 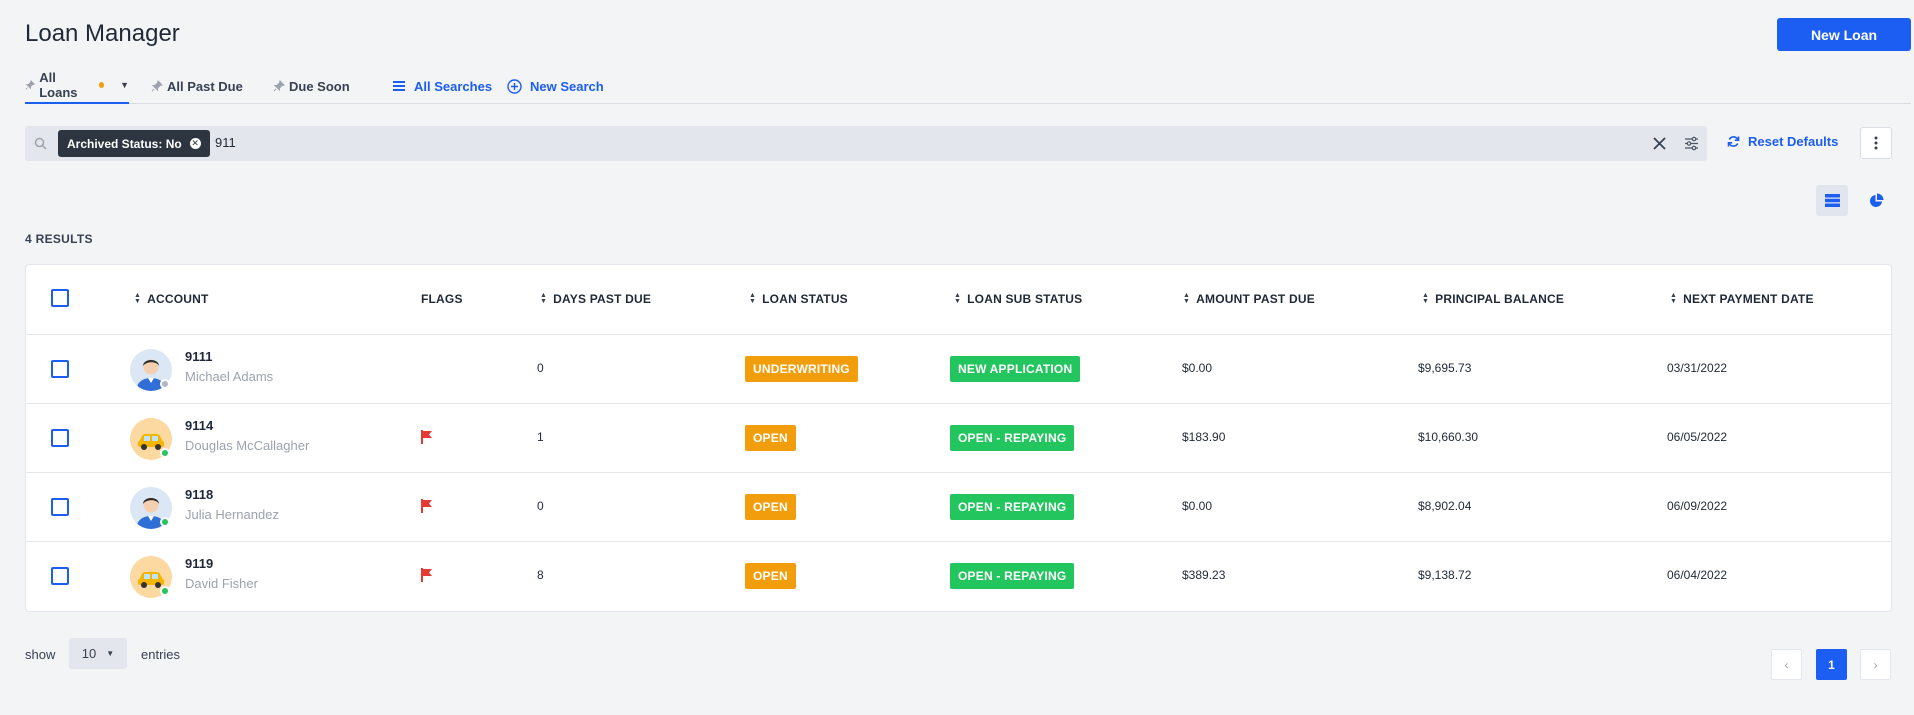 I want to click on account-name: Julia Hernandez, so click(x=232, y=514).